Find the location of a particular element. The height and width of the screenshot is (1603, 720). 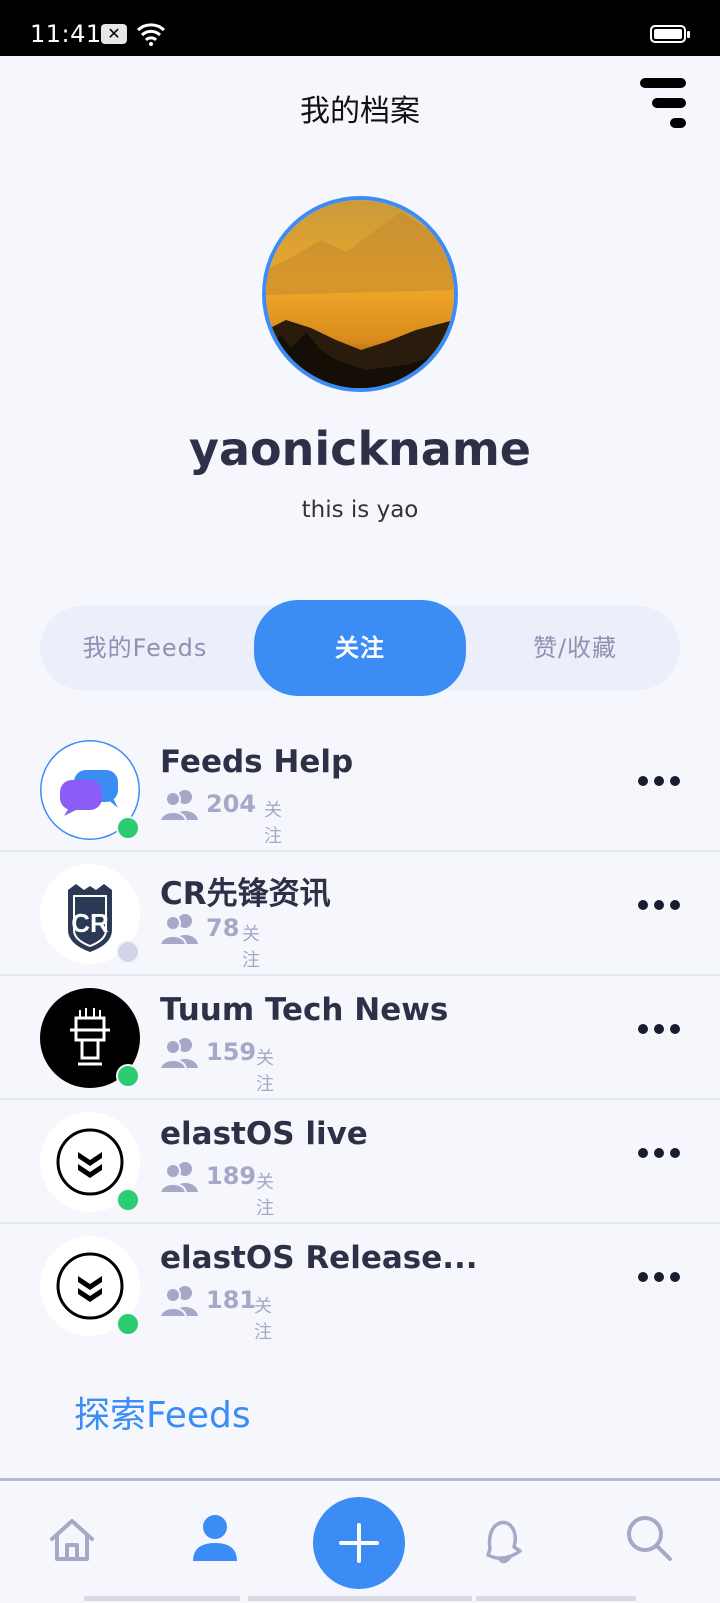

status-bar: 11:41 ✕ is located at coordinates (360, 28).